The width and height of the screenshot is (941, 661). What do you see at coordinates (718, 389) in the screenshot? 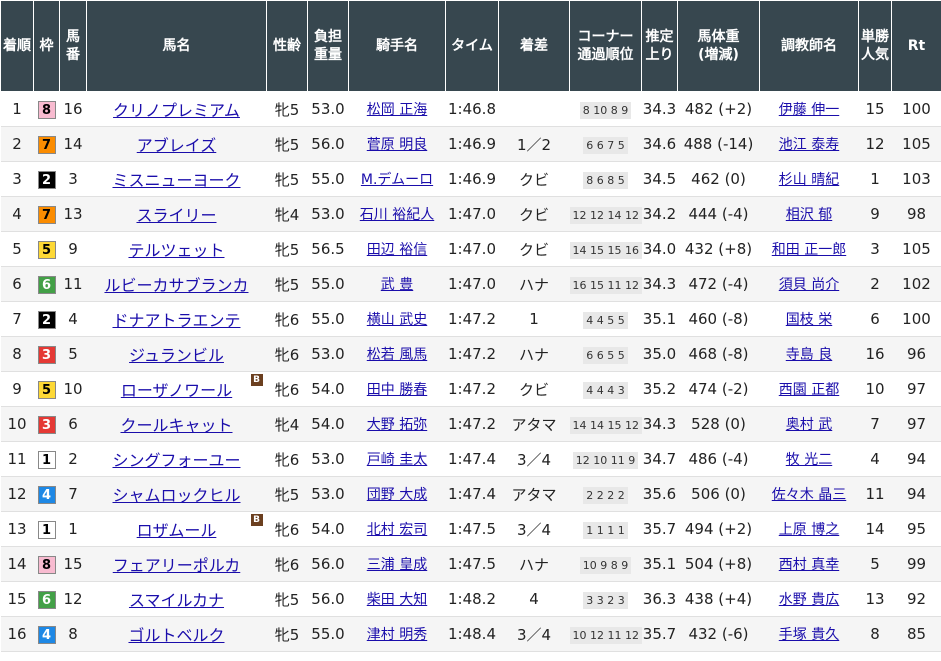
I see `body-weight-cell: 474 (-2)` at bounding box center [718, 389].